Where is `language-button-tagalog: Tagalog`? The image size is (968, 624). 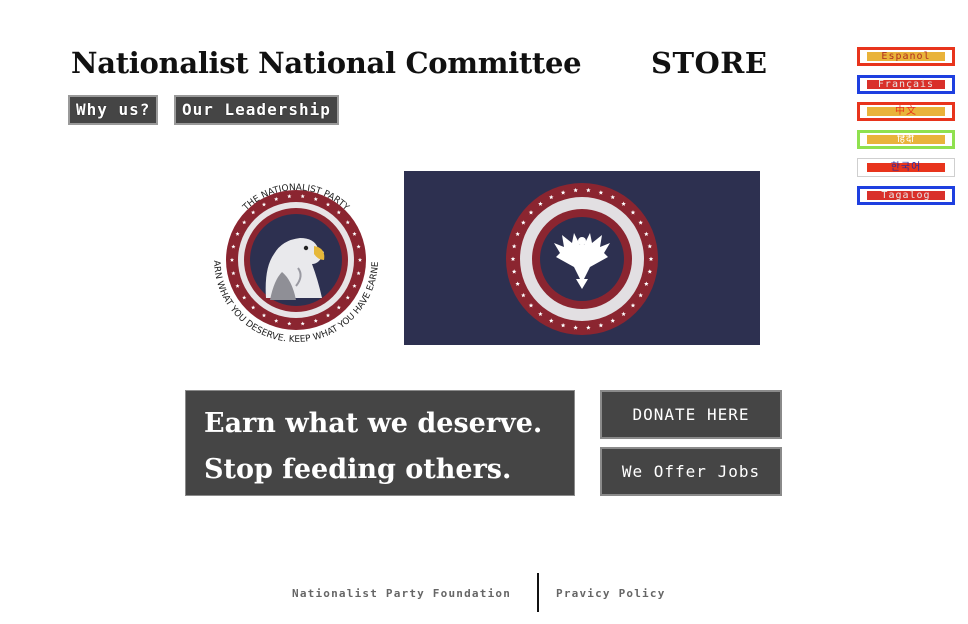
language-button-tagalog: Tagalog is located at coordinates (906, 195).